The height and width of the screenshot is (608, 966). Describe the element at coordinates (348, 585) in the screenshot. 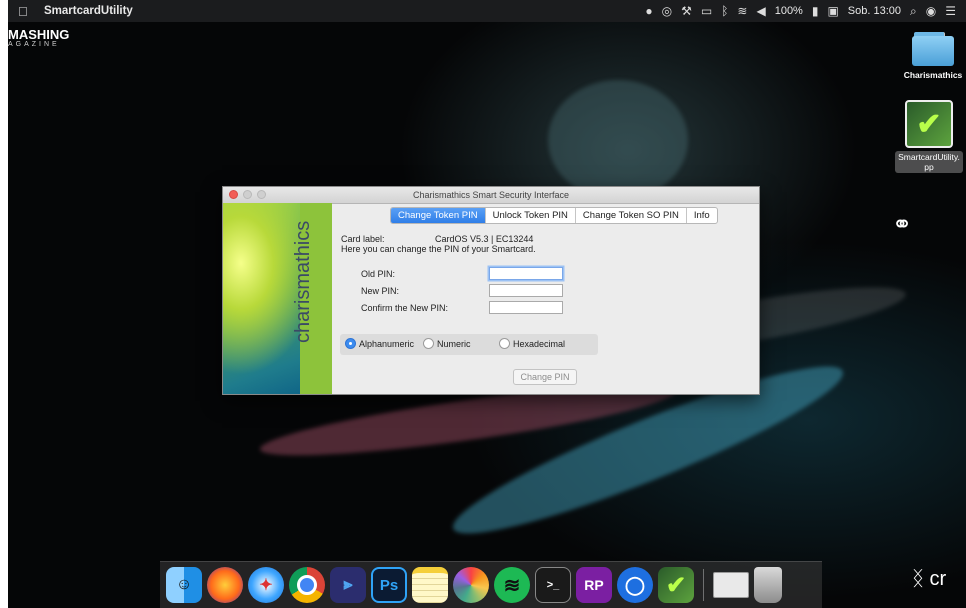

I see `vscode-icon: ⫸` at that location.